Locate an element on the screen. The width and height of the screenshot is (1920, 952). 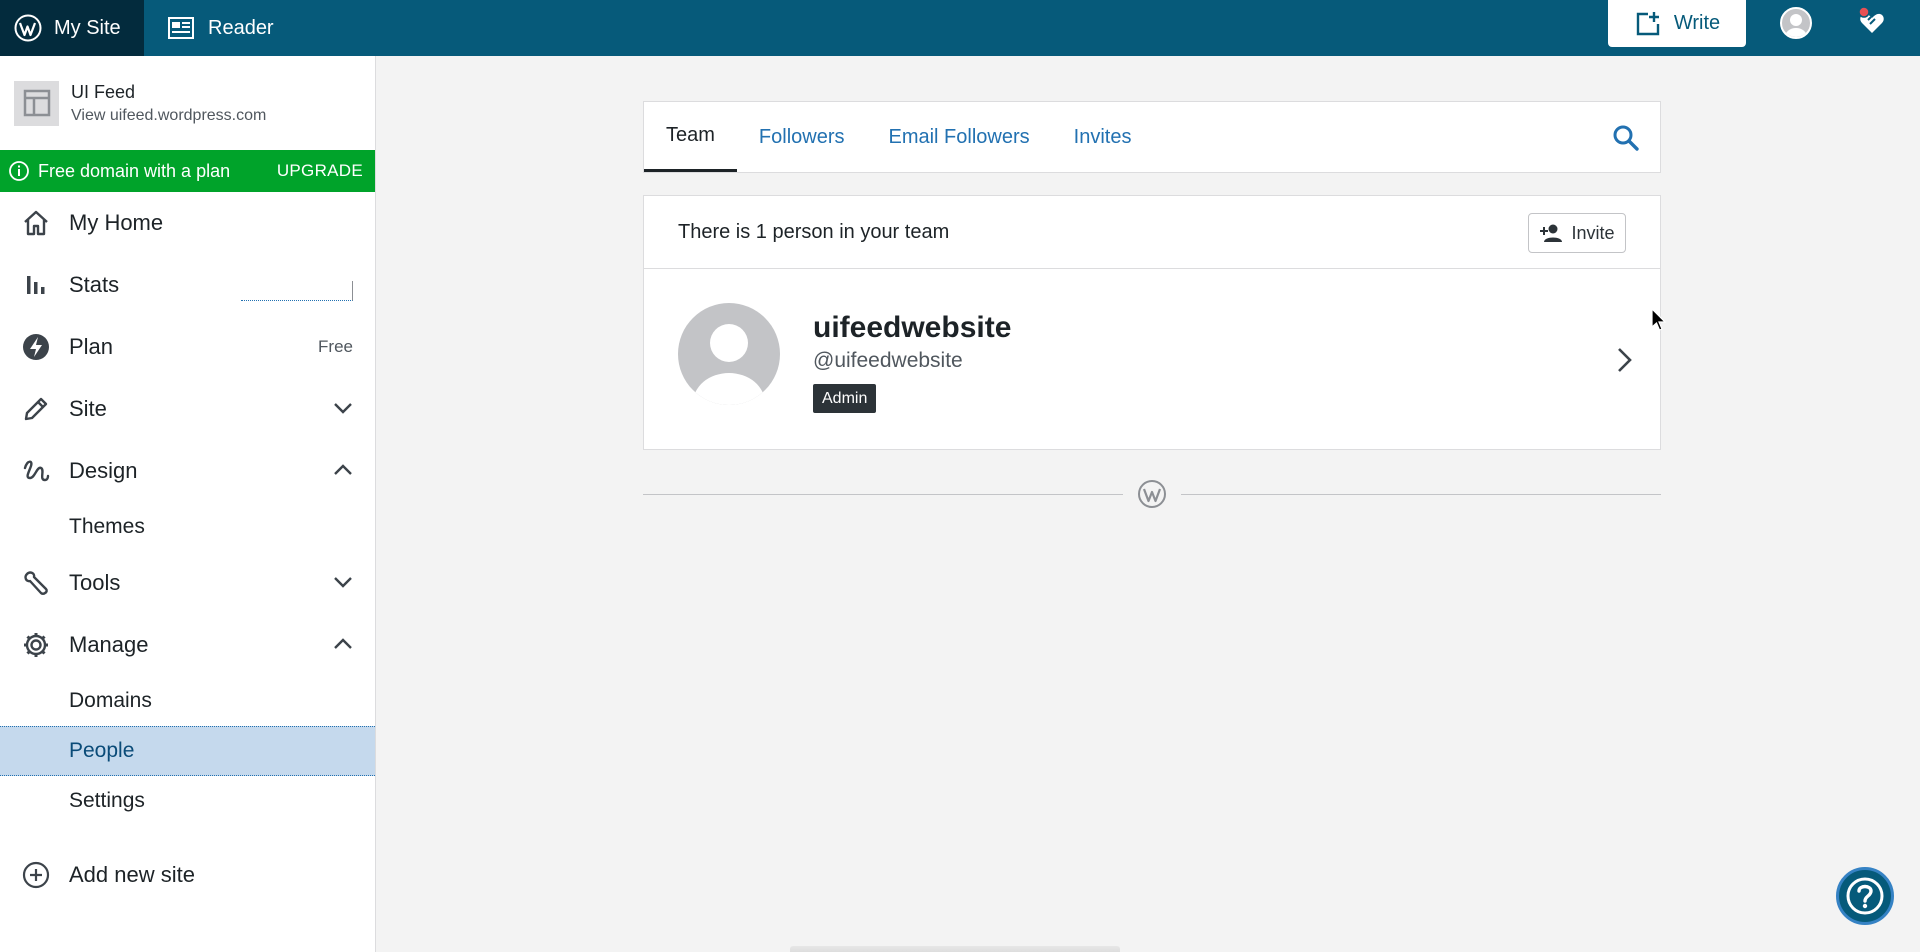
team-header: There is 1 person in your team Invite is located at coordinates (1152, 232).